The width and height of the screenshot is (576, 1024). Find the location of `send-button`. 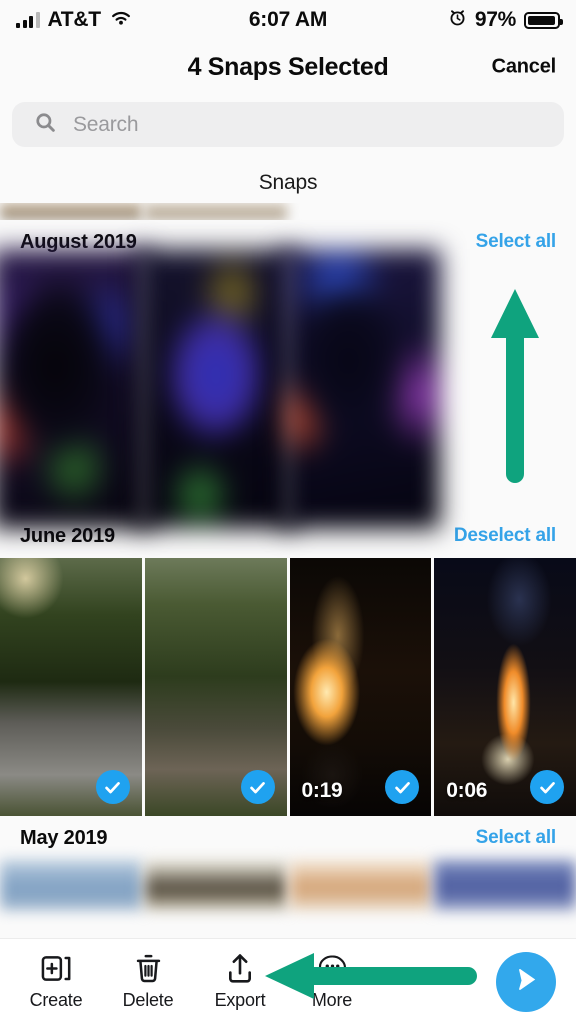

send-button is located at coordinates (526, 981).